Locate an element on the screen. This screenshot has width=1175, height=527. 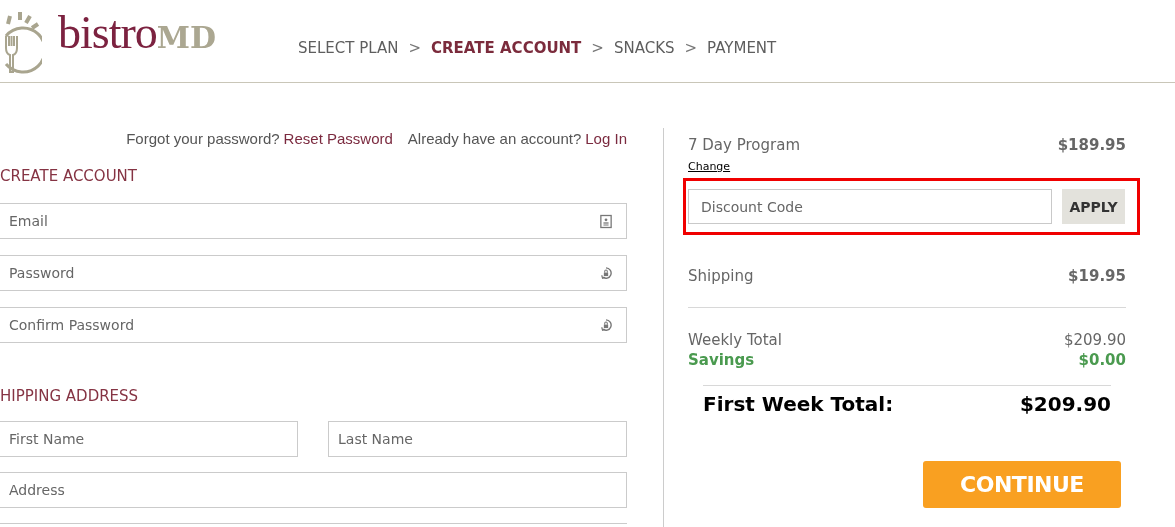
first-week-total-amount: $209.90 is located at coordinates (1065, 404).